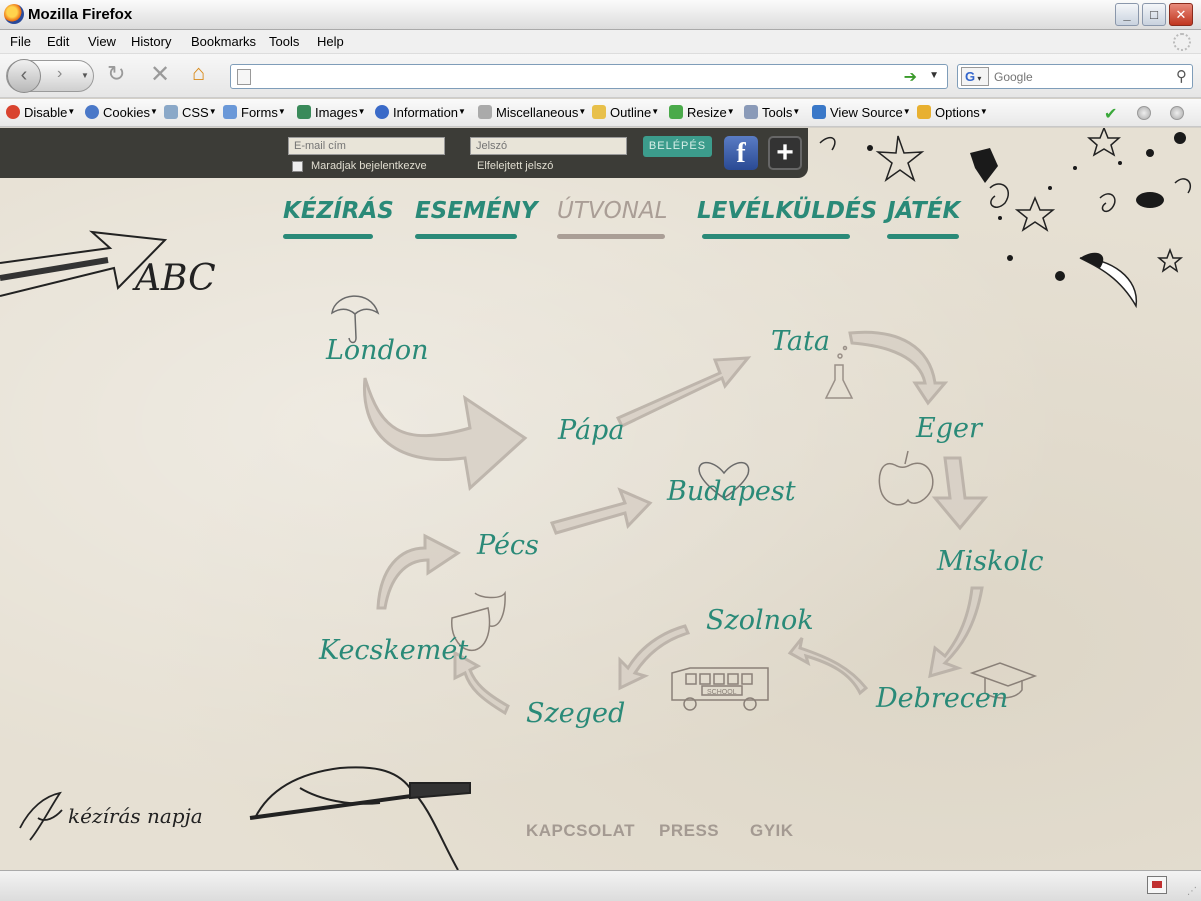  What do you see at coordinates (1181, 14) in the screenshot?
I see `close-button: ✕` at bounding box center [1181, 14].